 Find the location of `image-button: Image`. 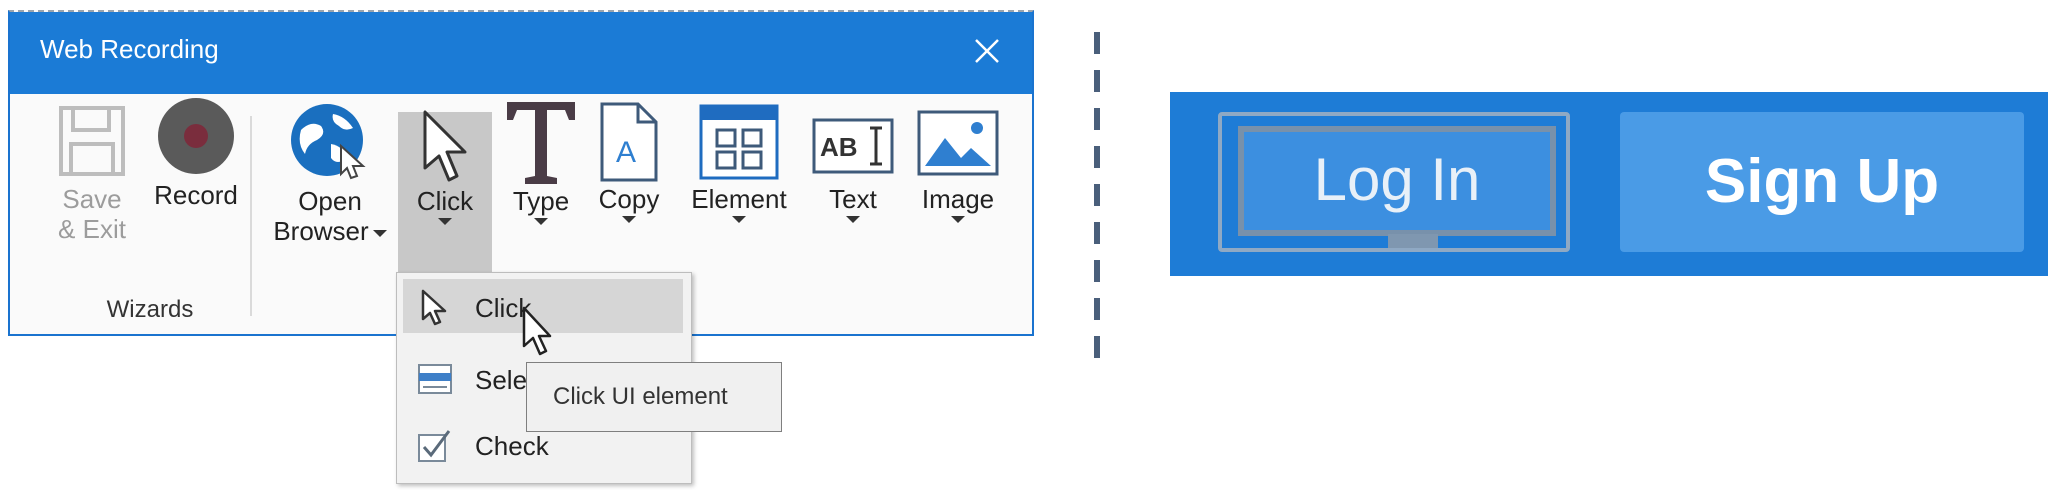

image-button: Image is located at coordinates (958, 166).